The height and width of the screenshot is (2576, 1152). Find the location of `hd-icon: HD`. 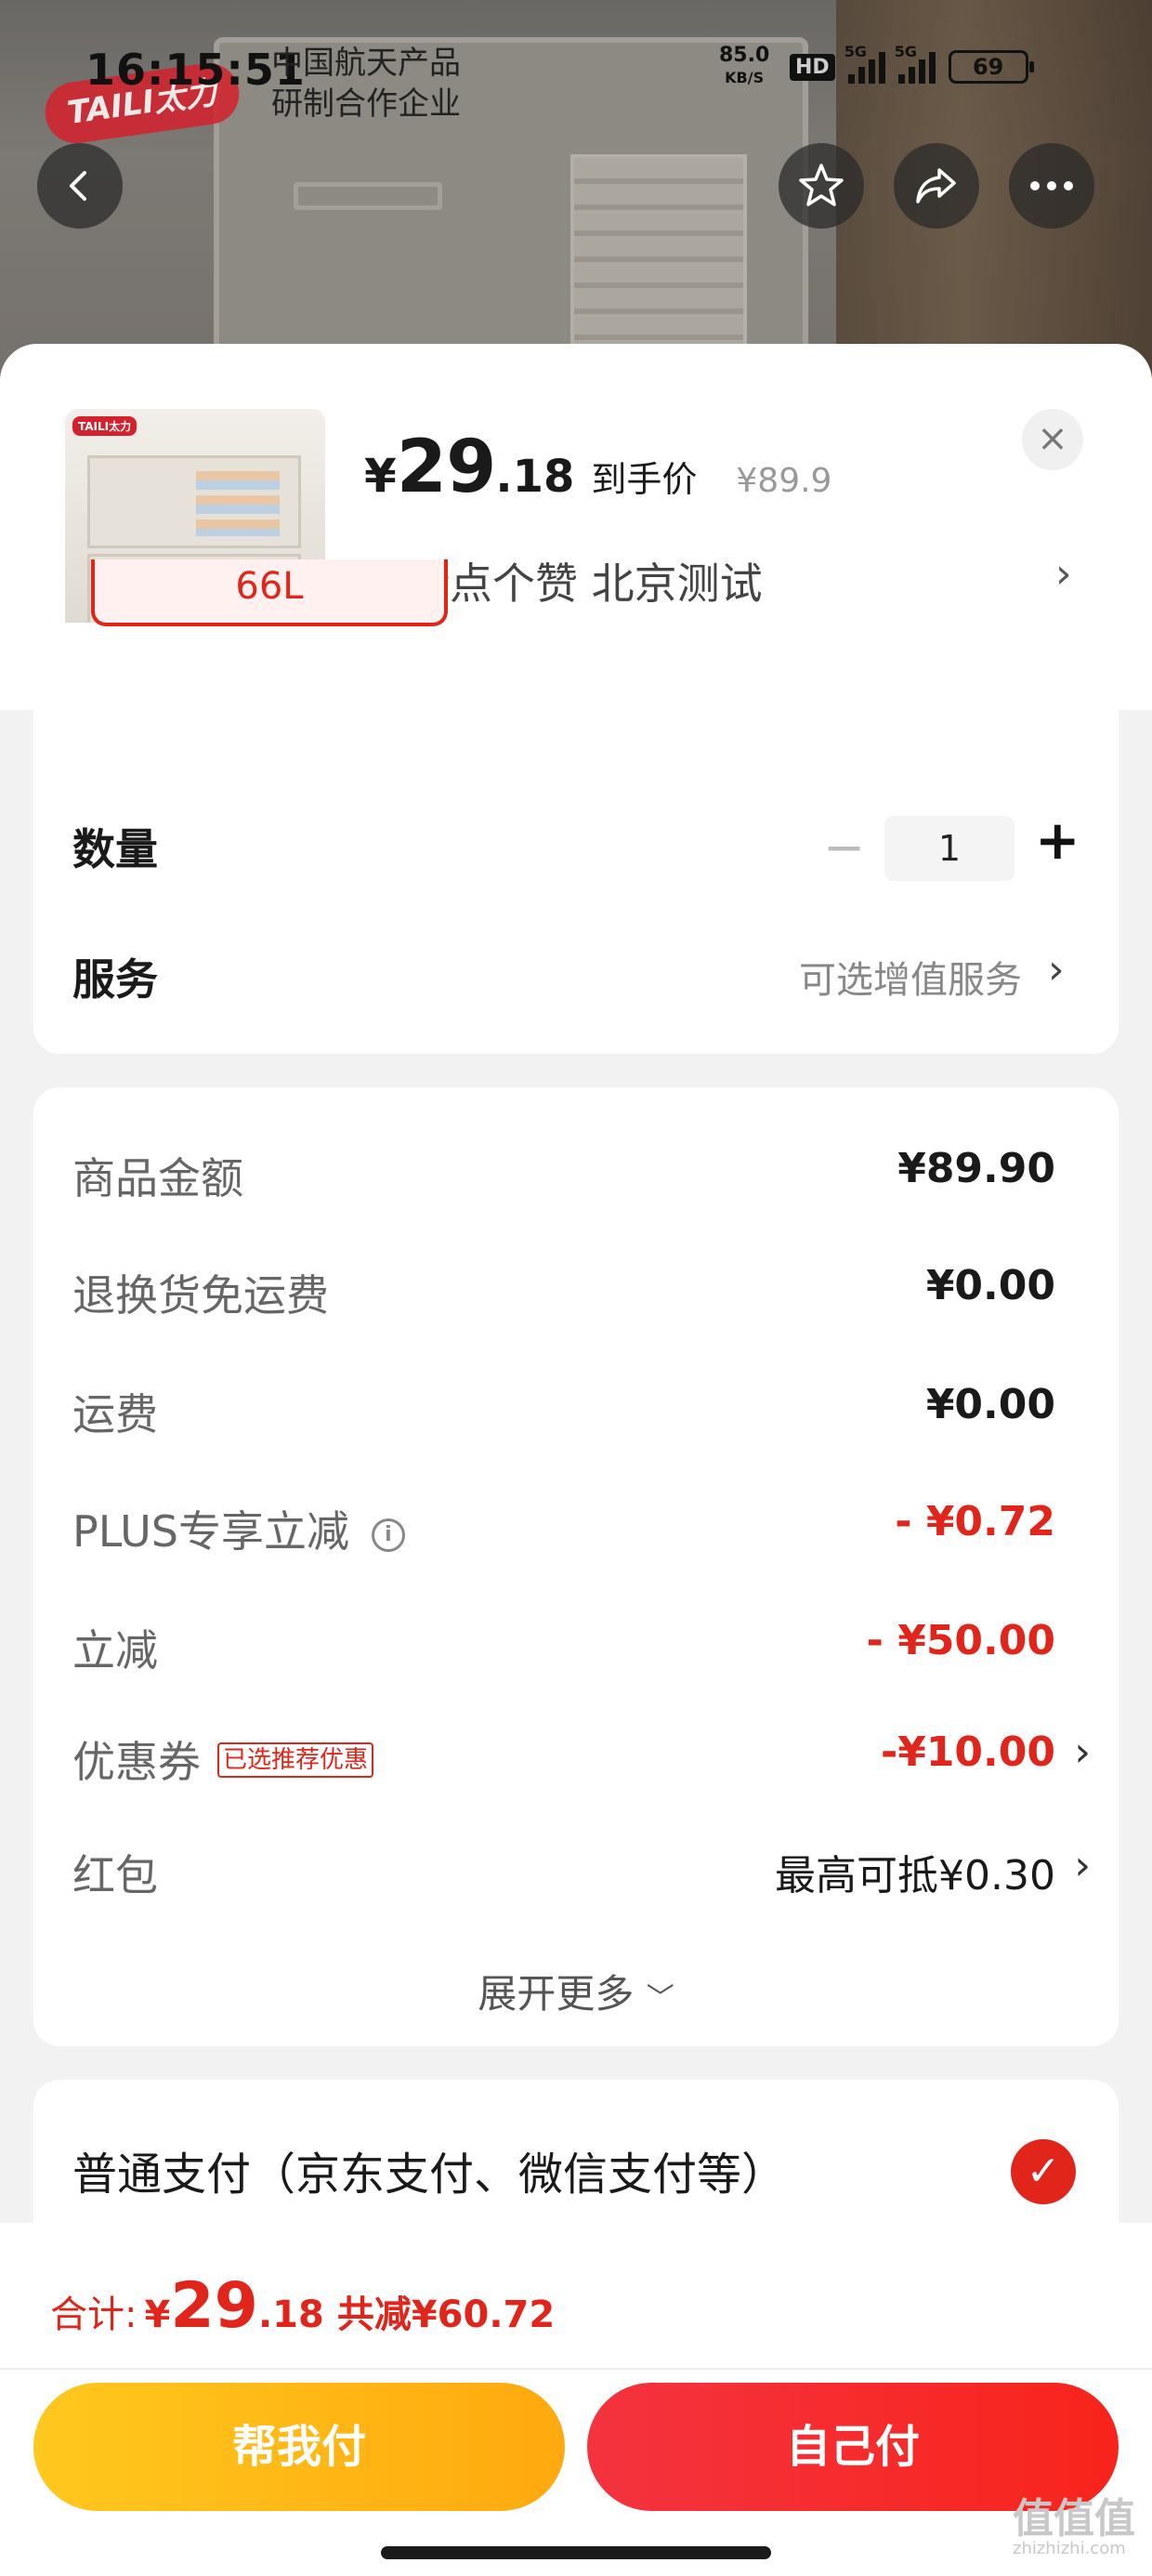

hd-icon: HD is located at coordinates (812, 67).